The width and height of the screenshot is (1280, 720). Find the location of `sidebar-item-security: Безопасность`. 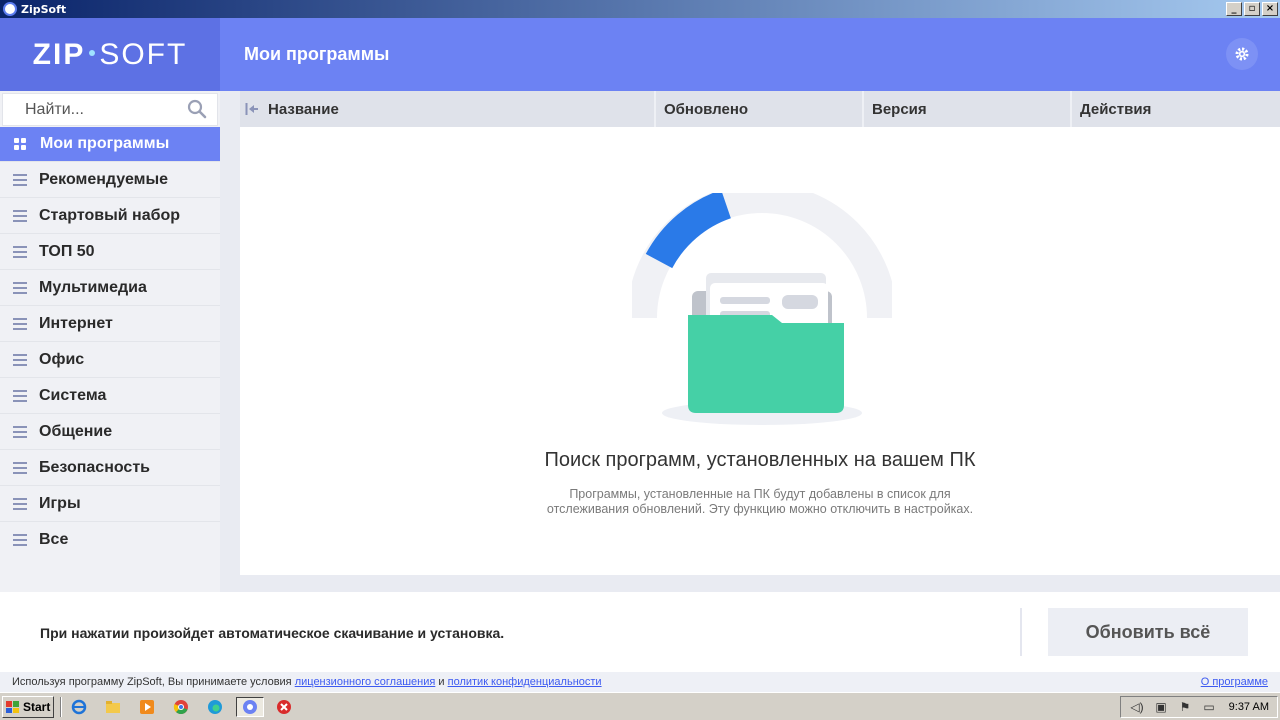

sidebar-item-security: Безопасность is located at coordinates (110, 468).